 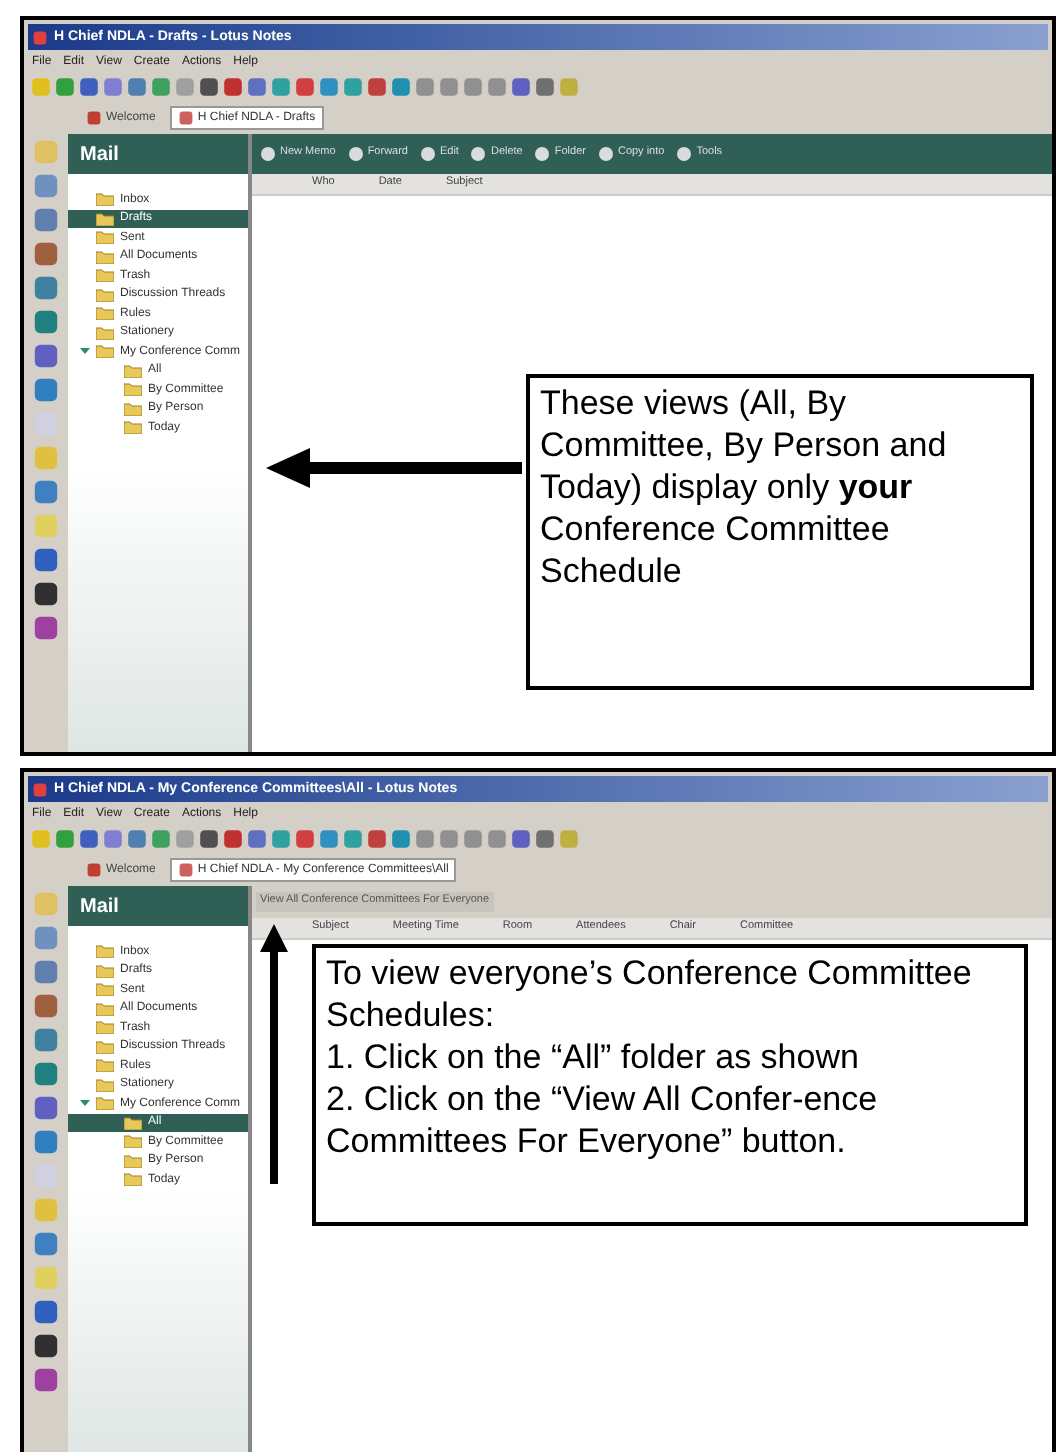 What do you see at coordinates (744, 487) in the screenshot?
I see `callout-text: These views (All, By Committee, By Person and Today) display only your Conference Committee Schedule` at bounding box center [744, 487].